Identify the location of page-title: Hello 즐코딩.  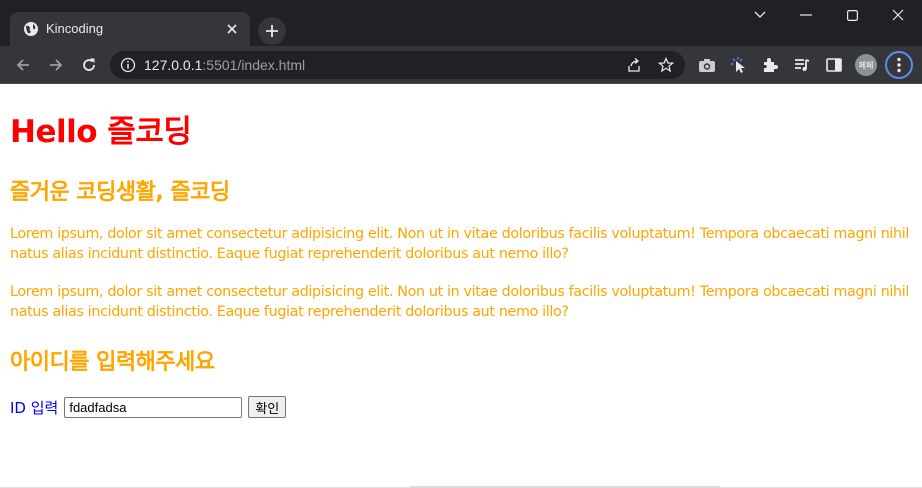
(101, 132).